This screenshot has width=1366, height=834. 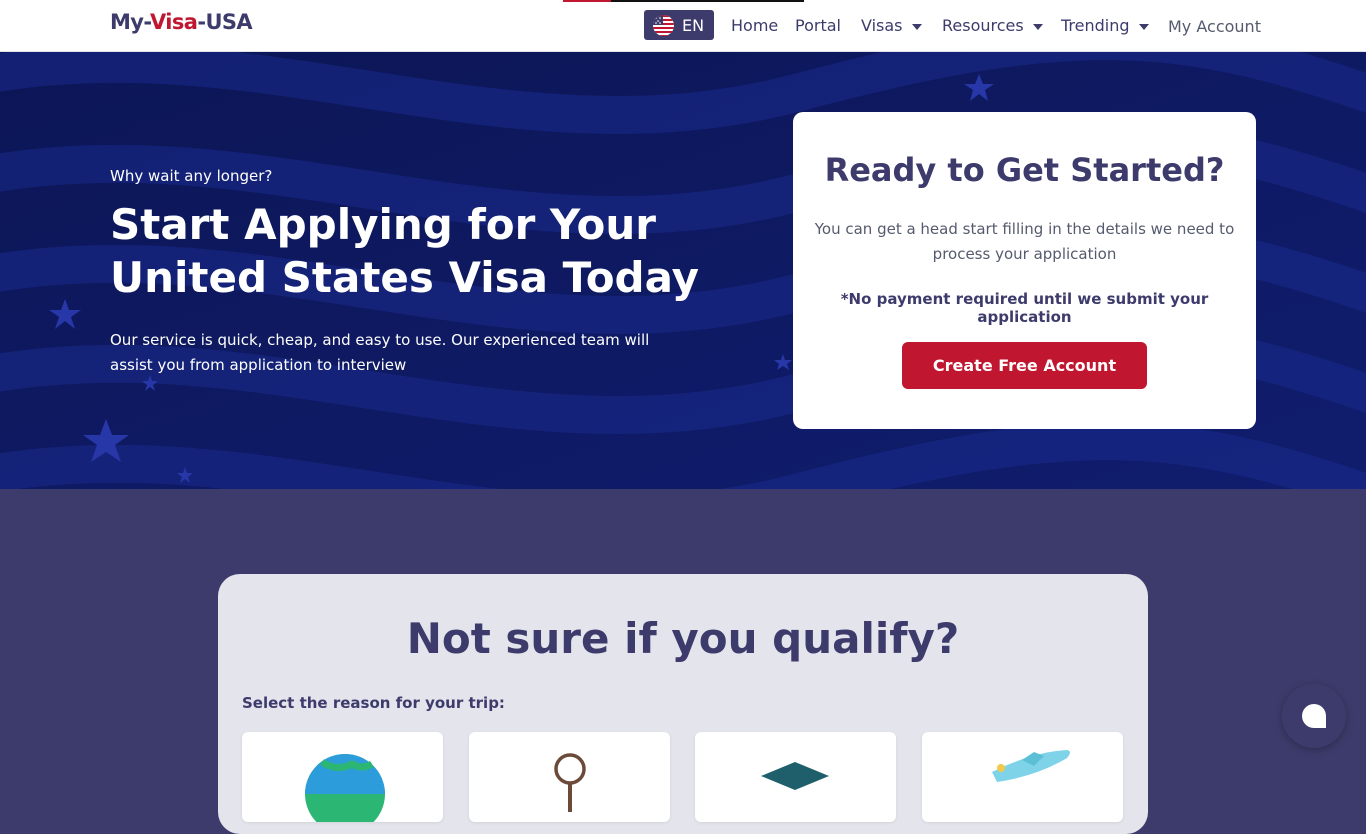 What do you see at coordinates (173, 22) in the screenshot?
I see `logo-text-visa: Visa` at bounding box center [173, 22].